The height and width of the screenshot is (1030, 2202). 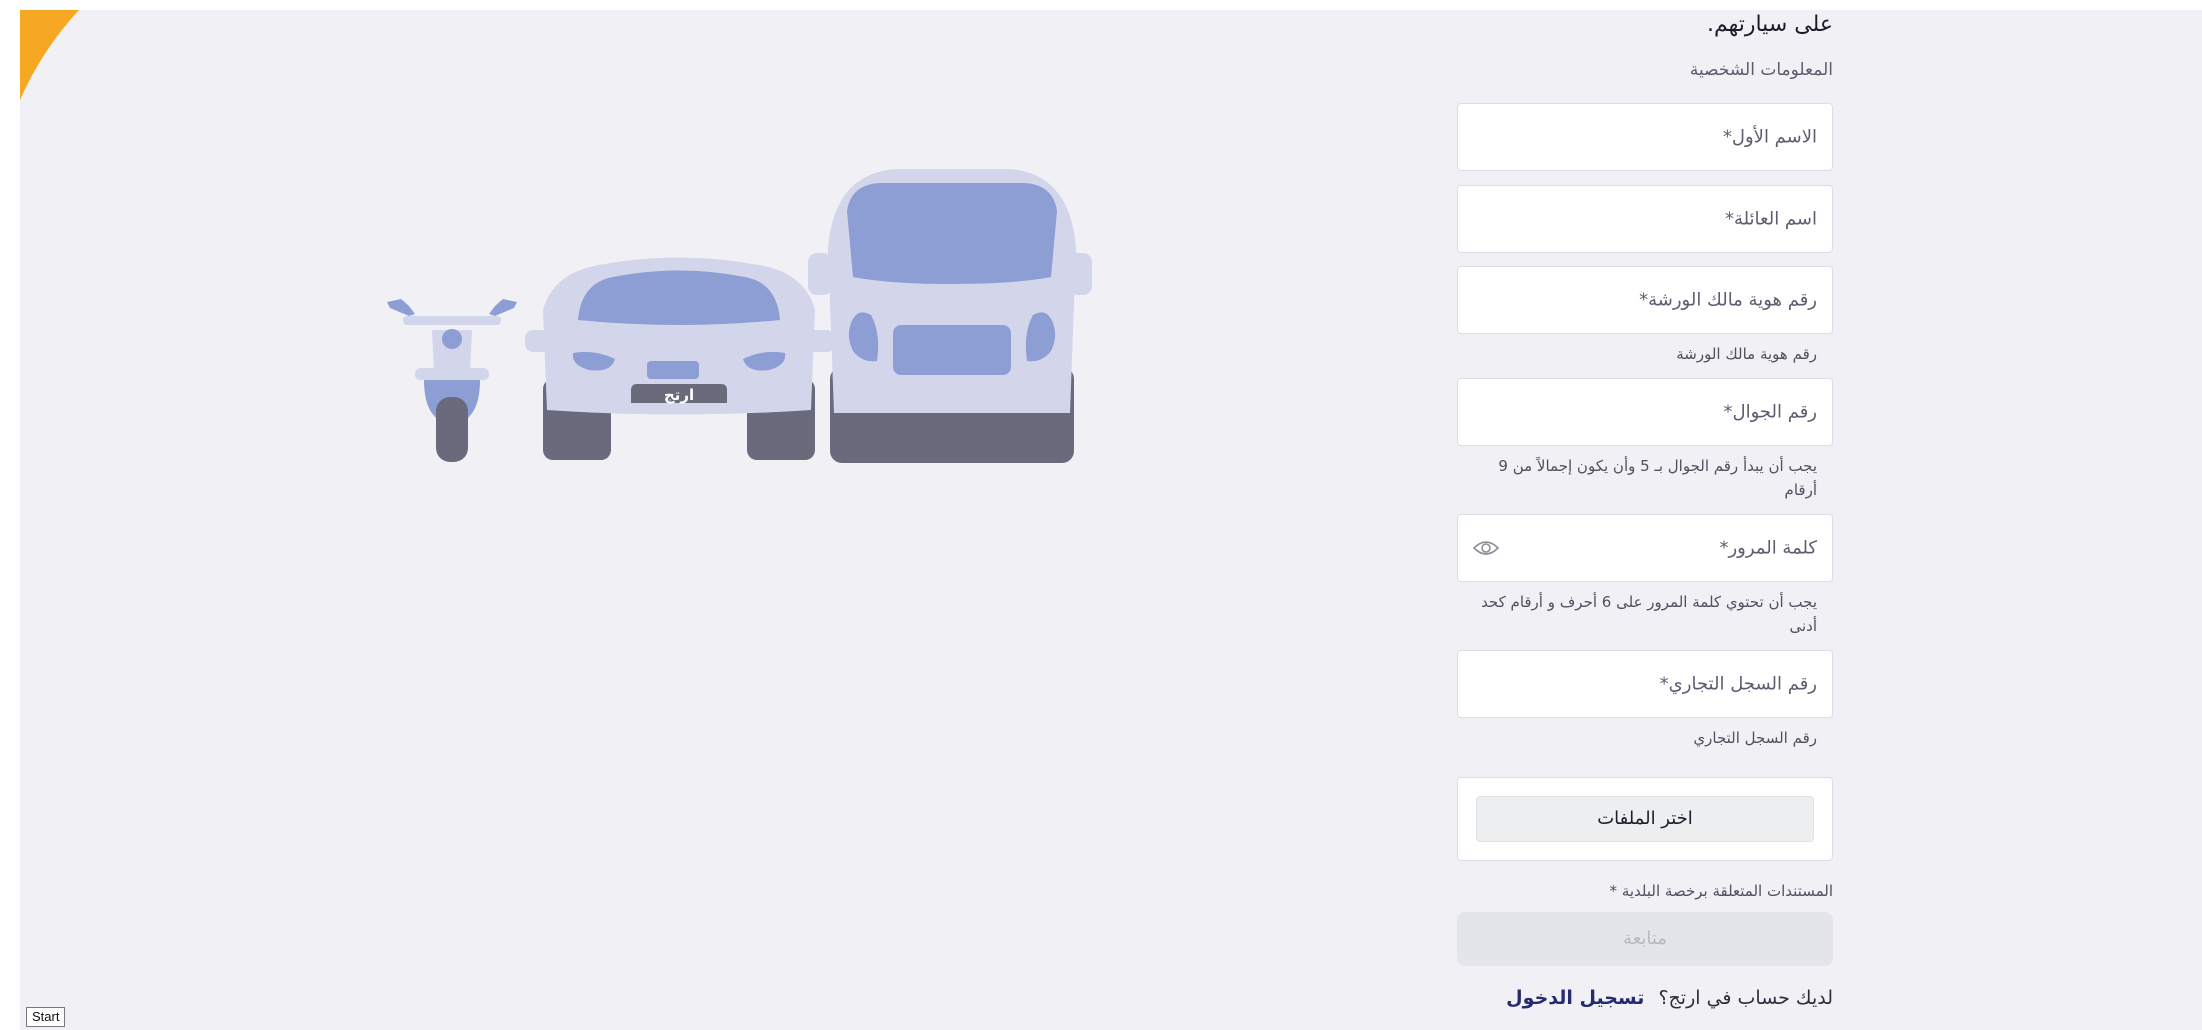 I want to click on municipal-license-documents-label: المستندات المتعلقة برخصة البلدية *, so click(x=1721, y=891).